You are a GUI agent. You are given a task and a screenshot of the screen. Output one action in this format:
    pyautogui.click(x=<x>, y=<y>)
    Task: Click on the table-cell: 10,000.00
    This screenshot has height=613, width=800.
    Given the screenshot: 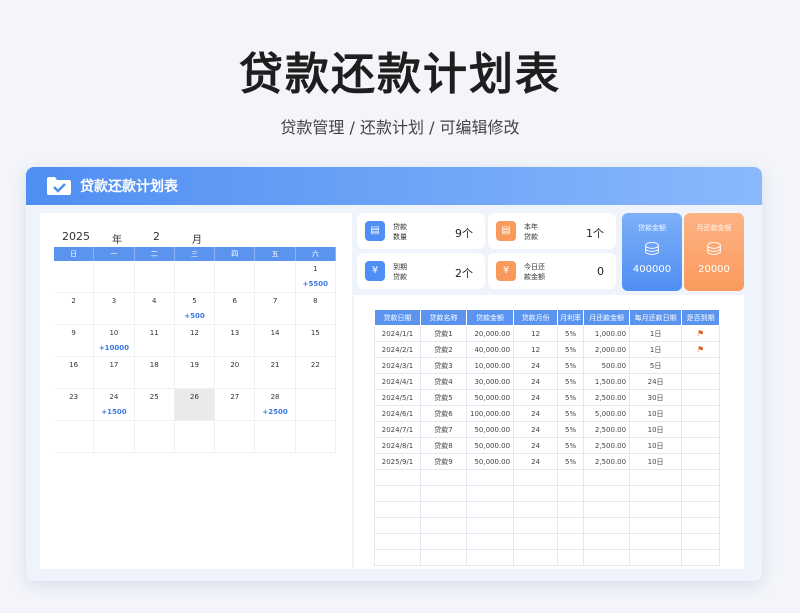 What is the action you would take?
    pyautogui.click(x=490, y=365)
    